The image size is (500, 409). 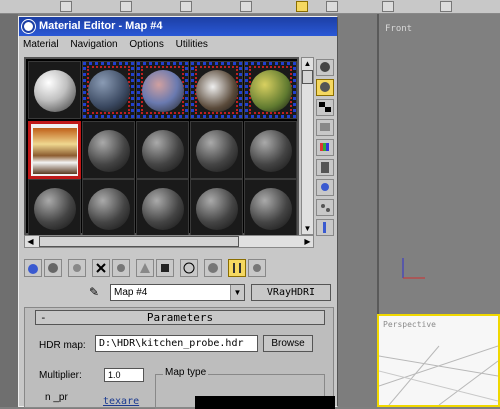 I want to click on grid-lines, so click(x=438, y=375).